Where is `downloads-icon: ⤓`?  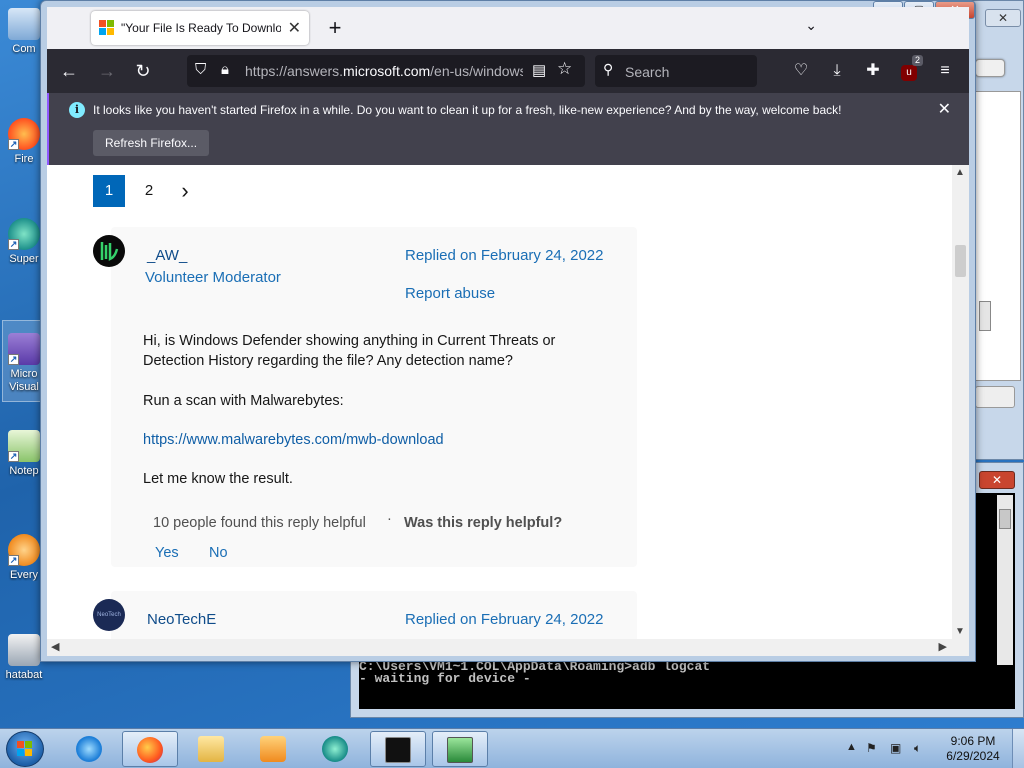 downloads-icon: ⤓ is located at coordinates (837, 71).